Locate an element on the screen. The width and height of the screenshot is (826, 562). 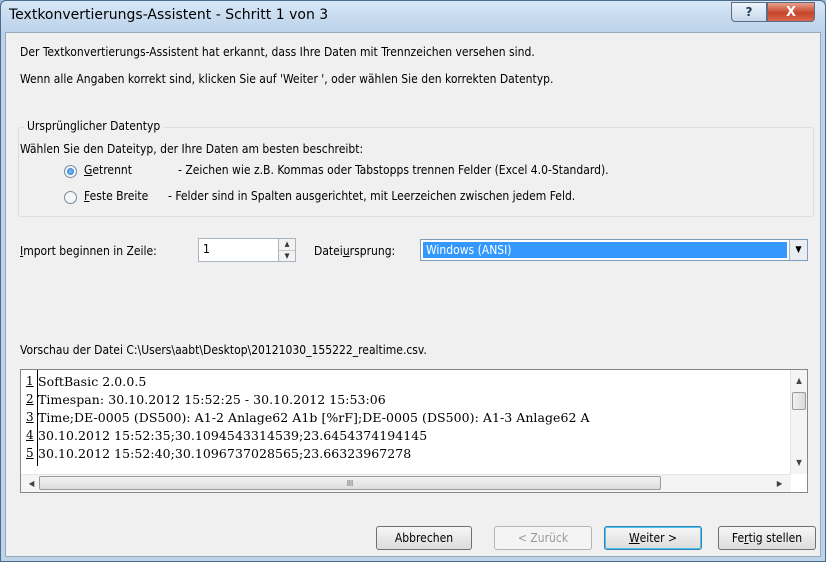
file-origin-value: Windows (ANSI) is located at coordinates (605, 250).